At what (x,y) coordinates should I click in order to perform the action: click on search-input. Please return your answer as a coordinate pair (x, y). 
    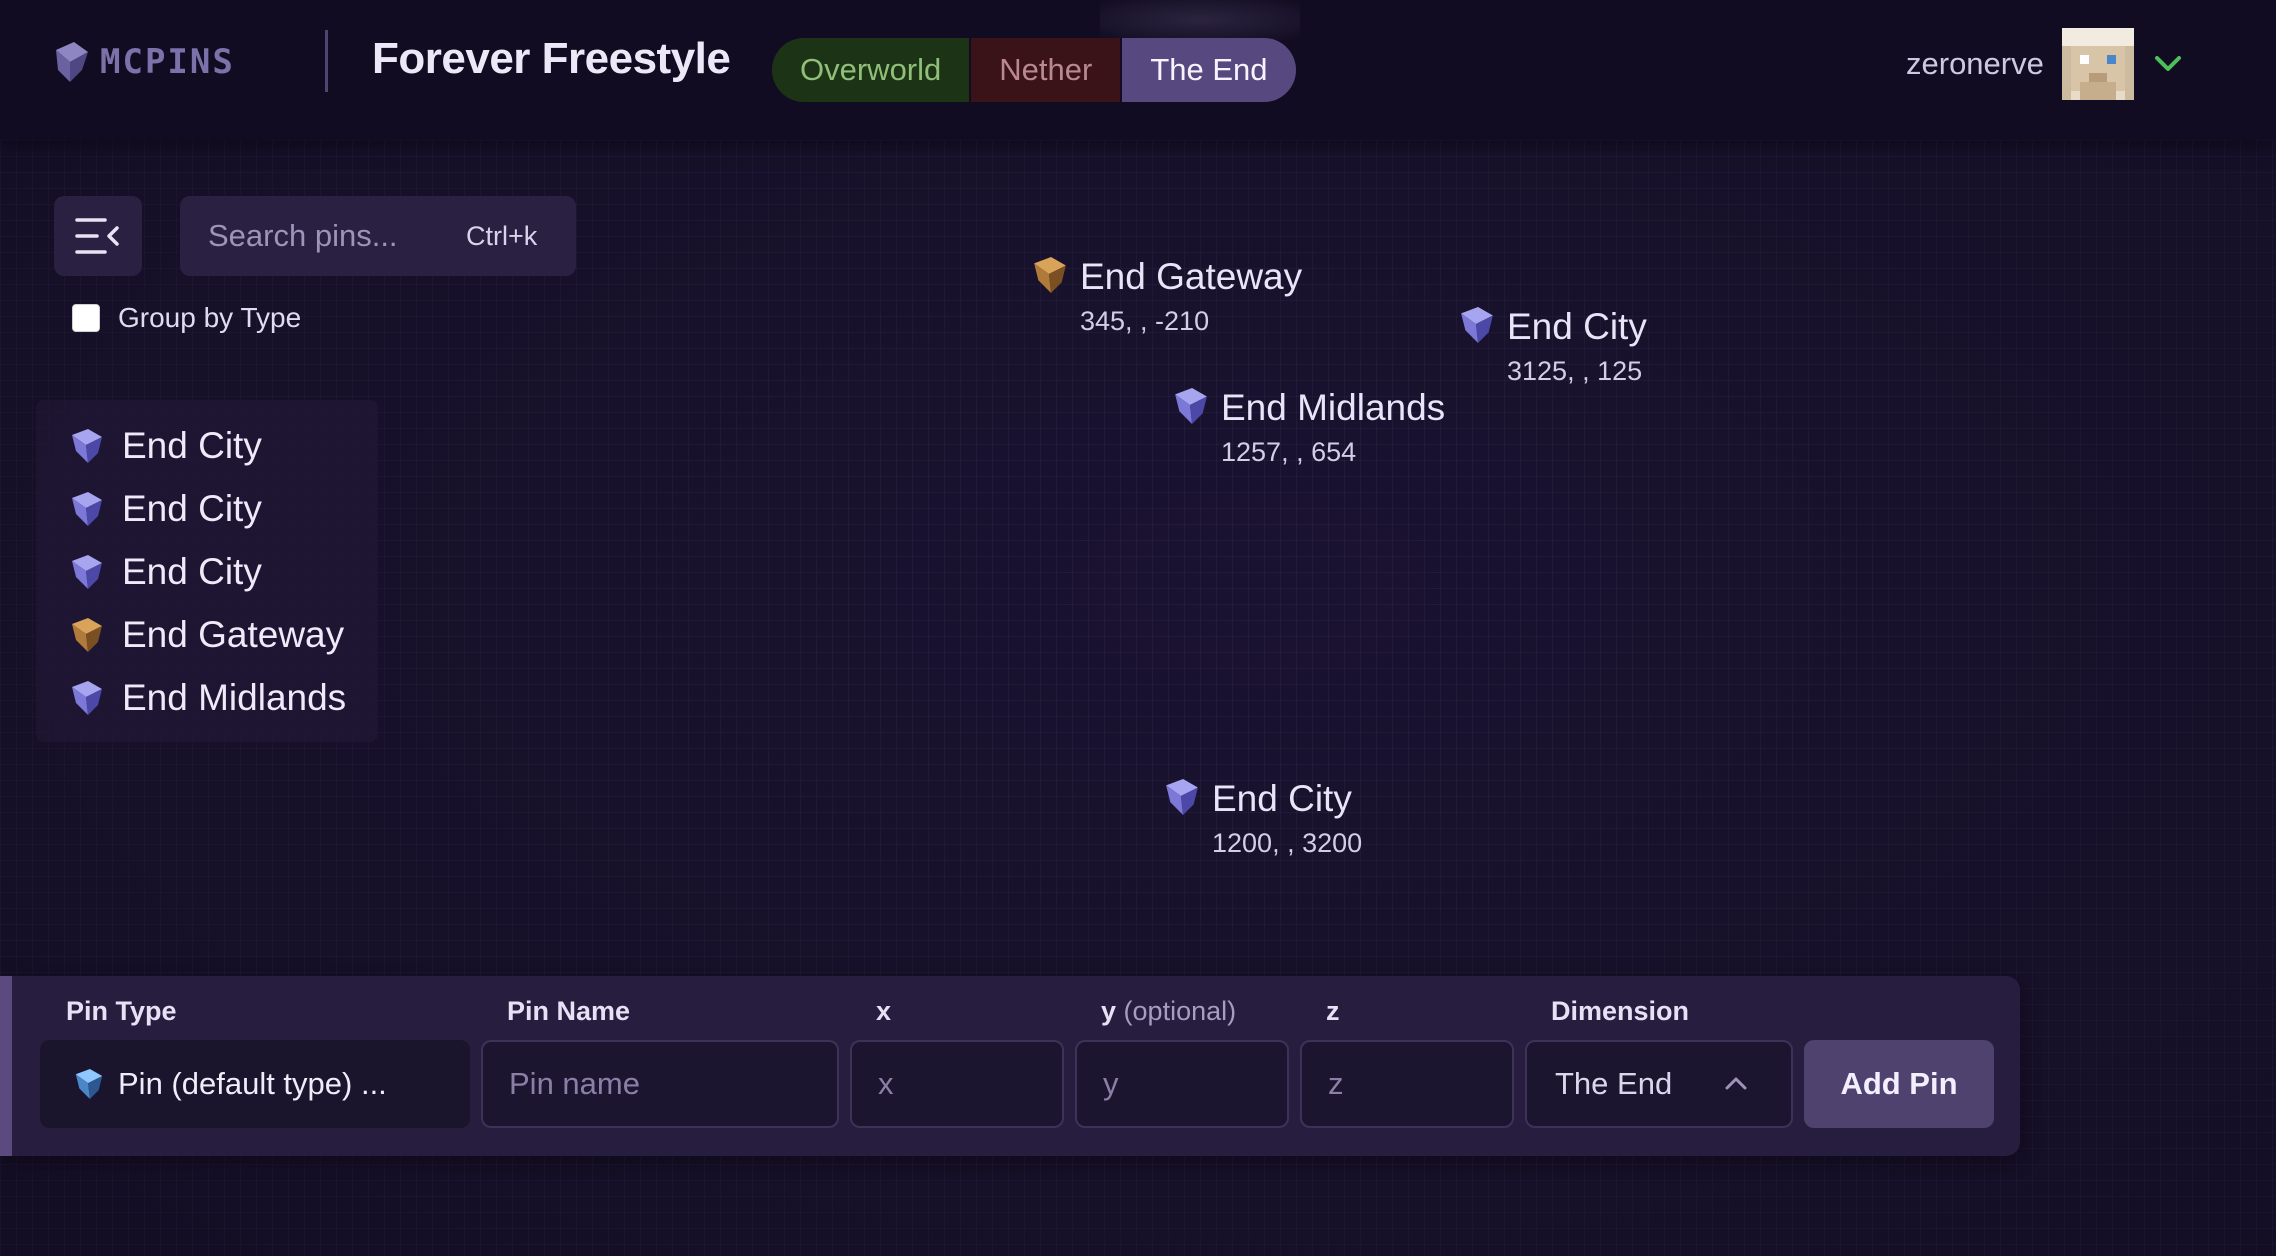
    Looking at the image, I should click on (328, 236).